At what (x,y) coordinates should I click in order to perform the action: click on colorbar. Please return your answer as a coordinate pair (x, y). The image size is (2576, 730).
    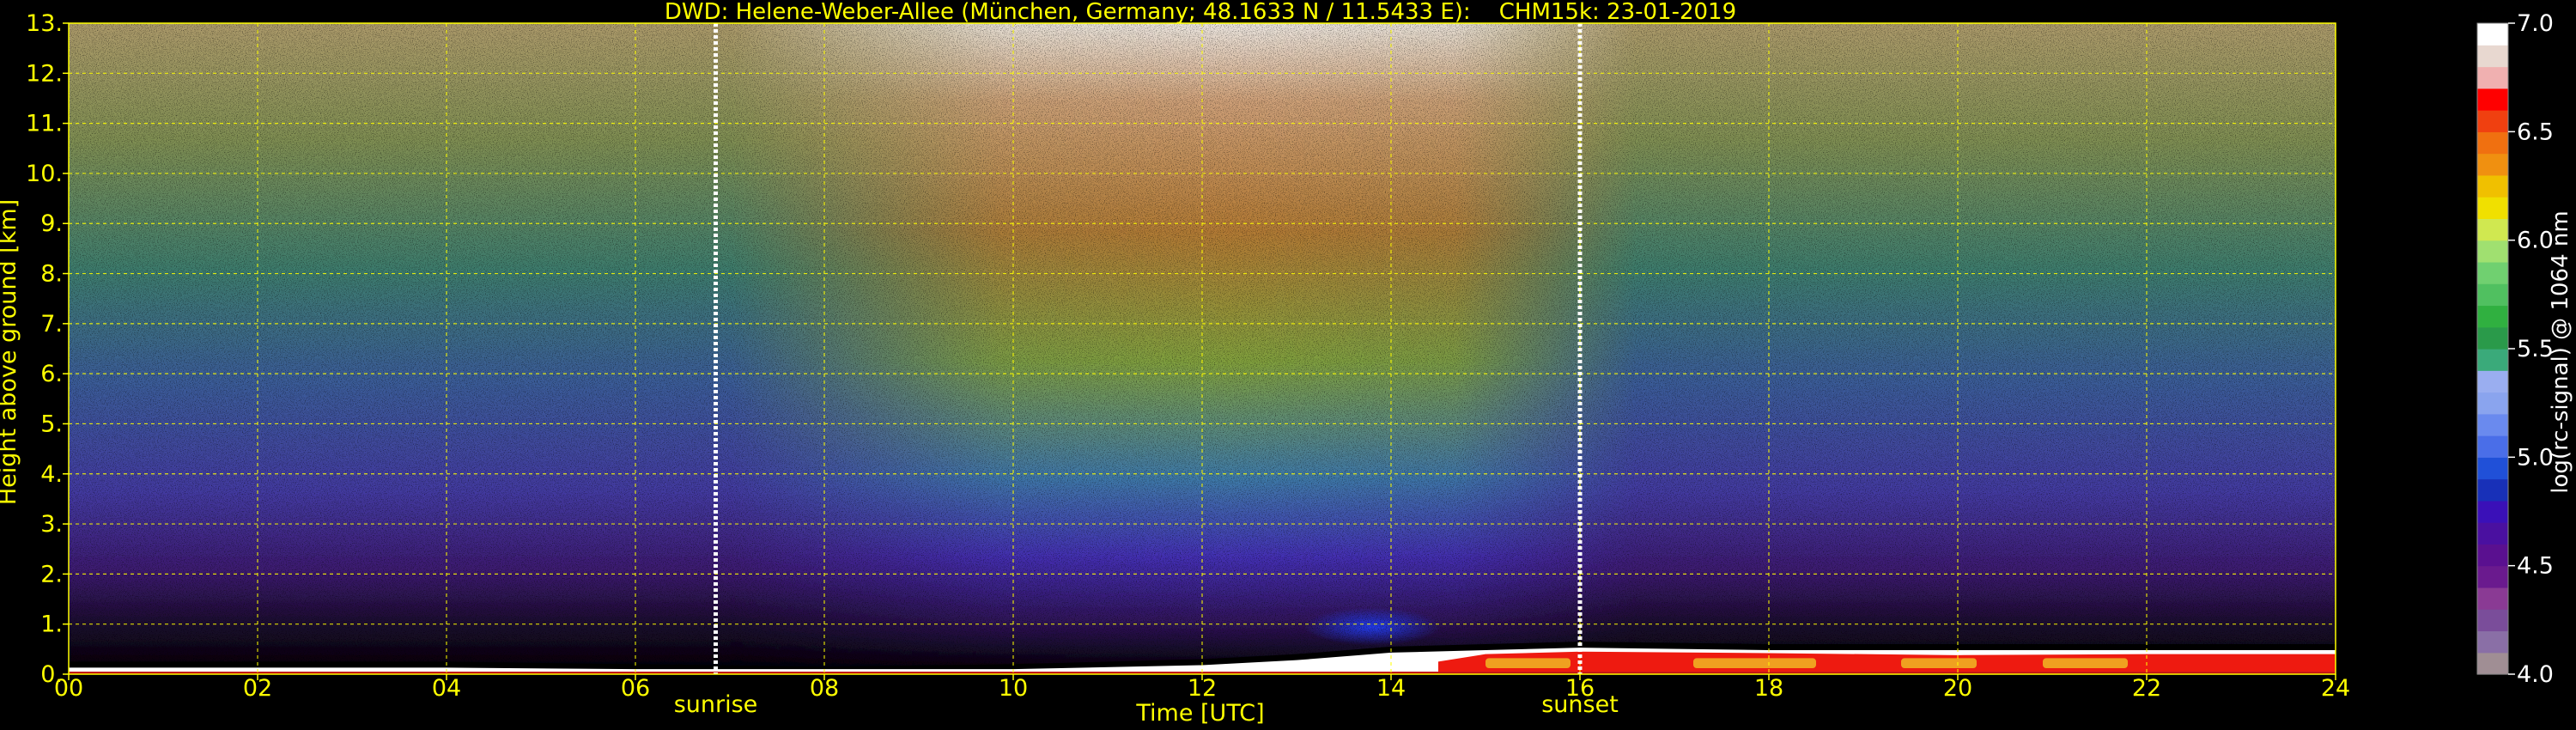
    Looking at the image, I should click on (2492, 348).